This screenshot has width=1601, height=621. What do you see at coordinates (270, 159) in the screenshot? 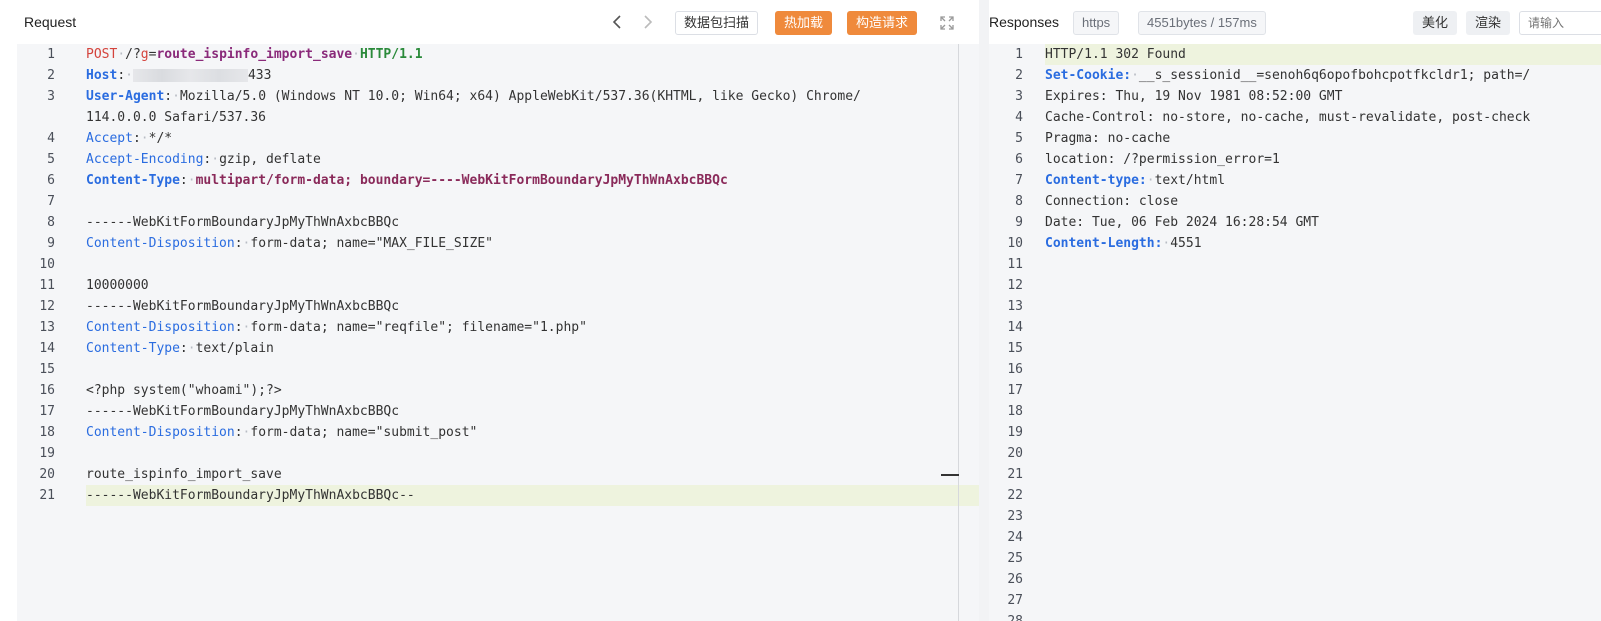
I see `header-value: gzip, deflate` at bounding box center [270, 159].